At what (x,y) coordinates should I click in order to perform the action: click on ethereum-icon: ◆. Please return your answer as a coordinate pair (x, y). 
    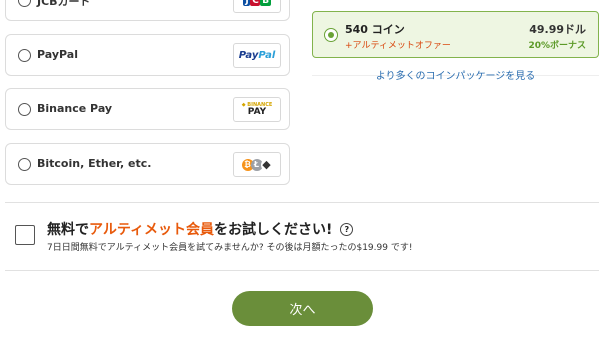
    Looking at the image, I should click on (266, 164).